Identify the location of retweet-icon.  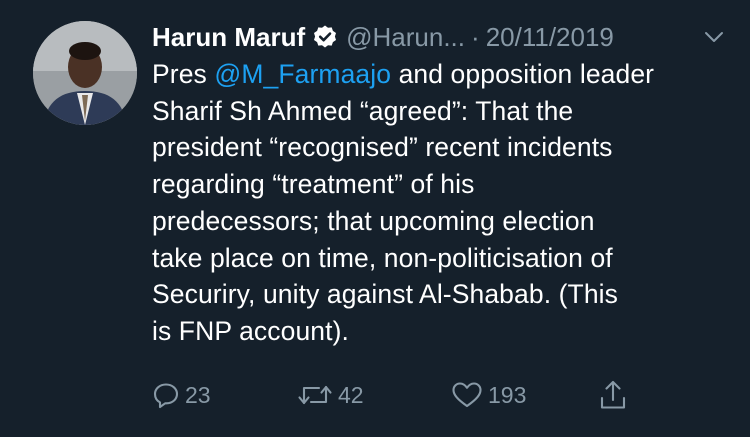
(315, 395).